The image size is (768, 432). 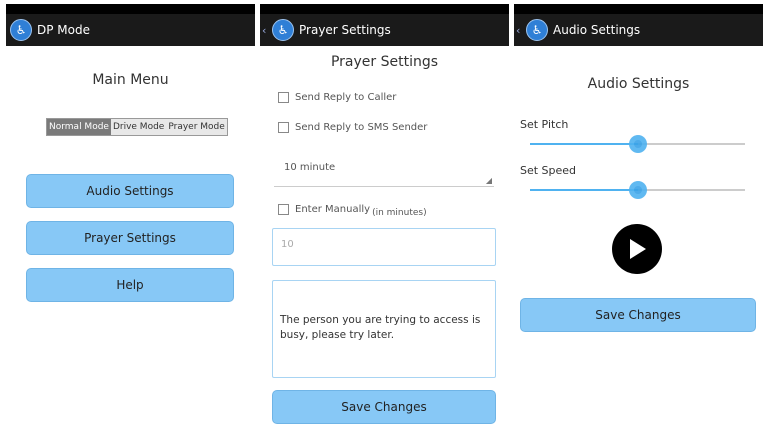 What do you see at coordinates (361, 127) in the screenshot?
I see `send-reply-sms-label: Send Reply to SMS Sender` at bounding box center [361, 127].